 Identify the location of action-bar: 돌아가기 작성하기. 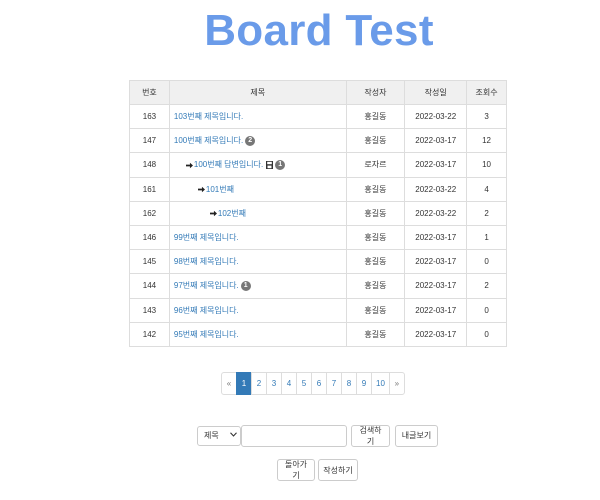
(317, 470).